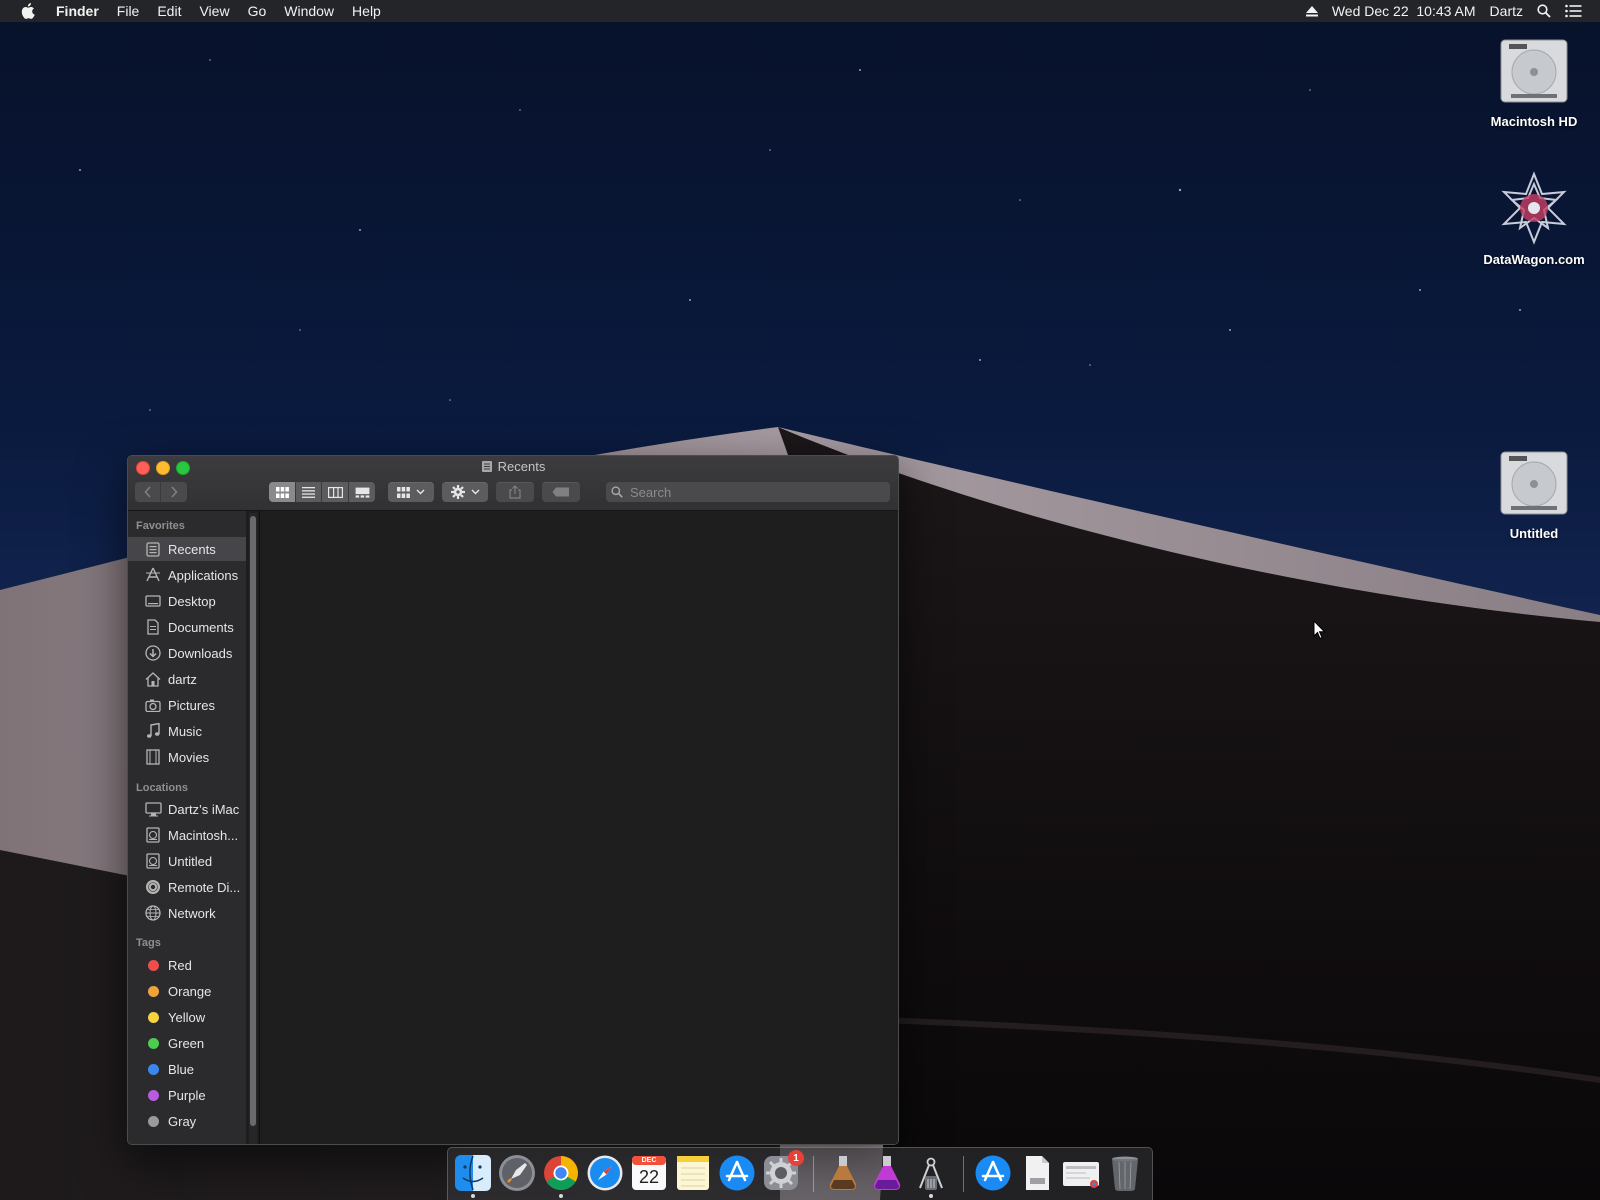  What do you see at coordinates (153, 913) in the screenshot?
I see `network-icon` at bounding box center [153, 913].